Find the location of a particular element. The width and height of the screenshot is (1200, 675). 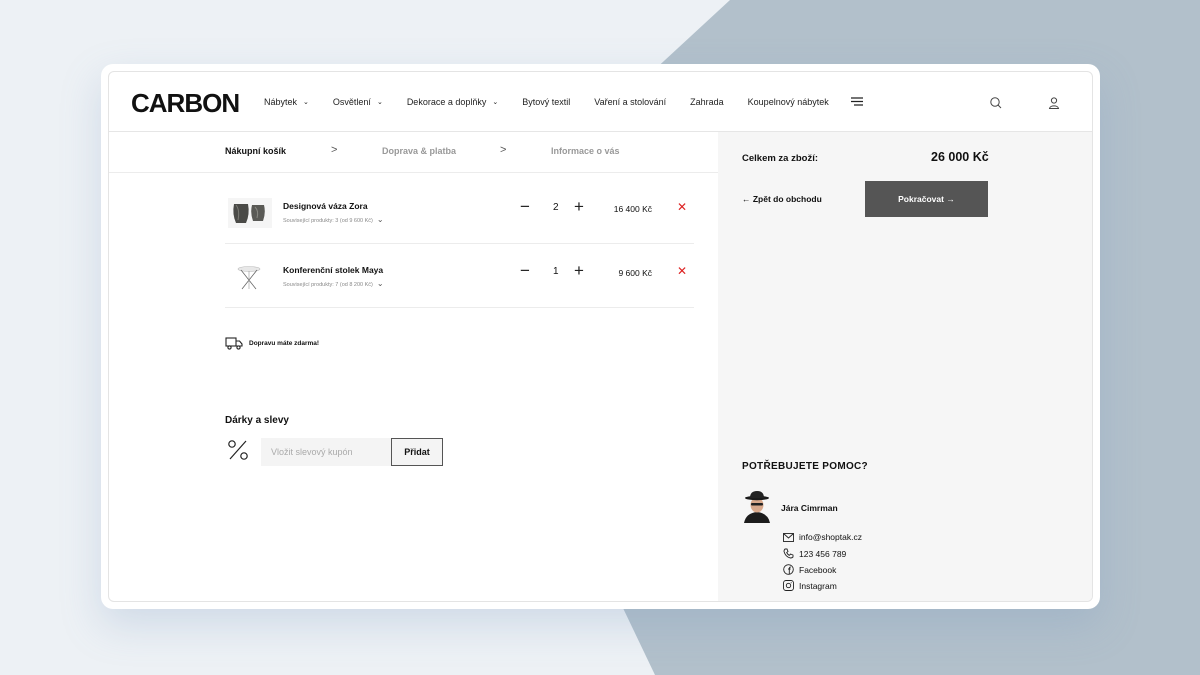

free-shipping-notice: Dopravu máte zdarma! is located at coordinates (272, 343).